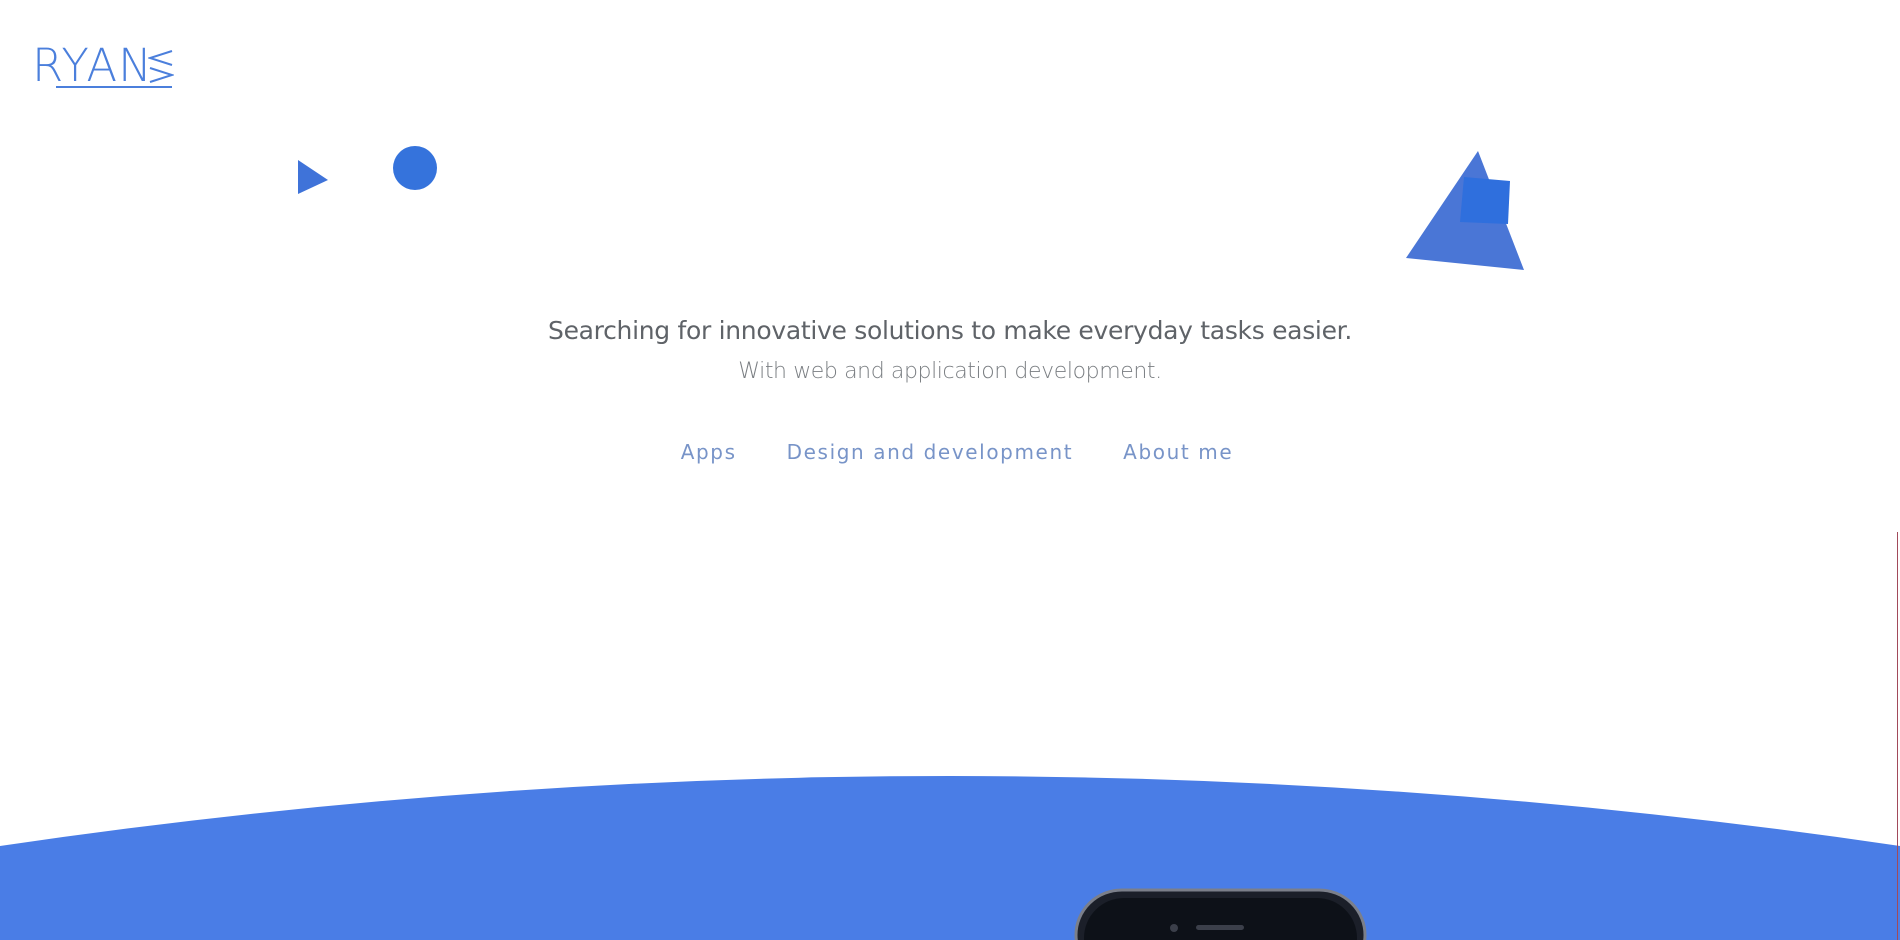  I want to click on logo-underline, so click(114, 87).